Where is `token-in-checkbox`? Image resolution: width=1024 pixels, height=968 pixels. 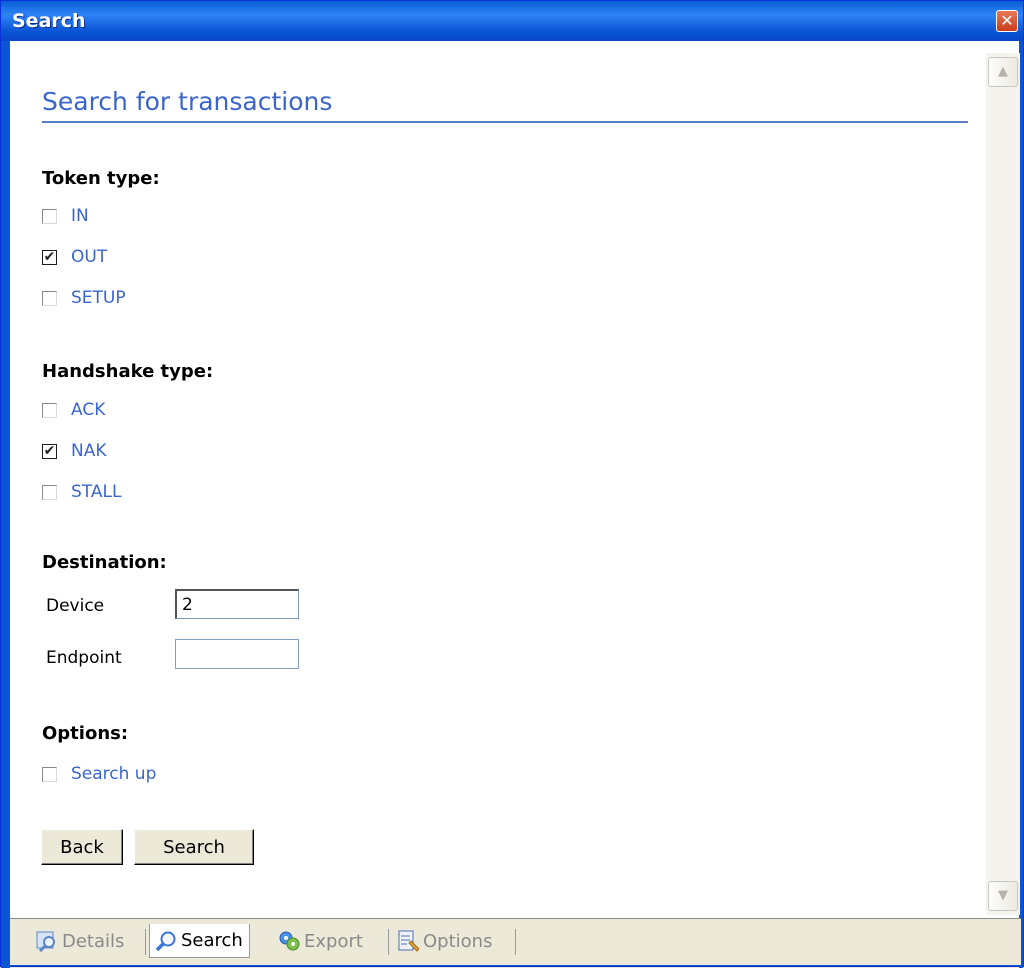 token-in-checkbox is located at coordinates (49, 216).